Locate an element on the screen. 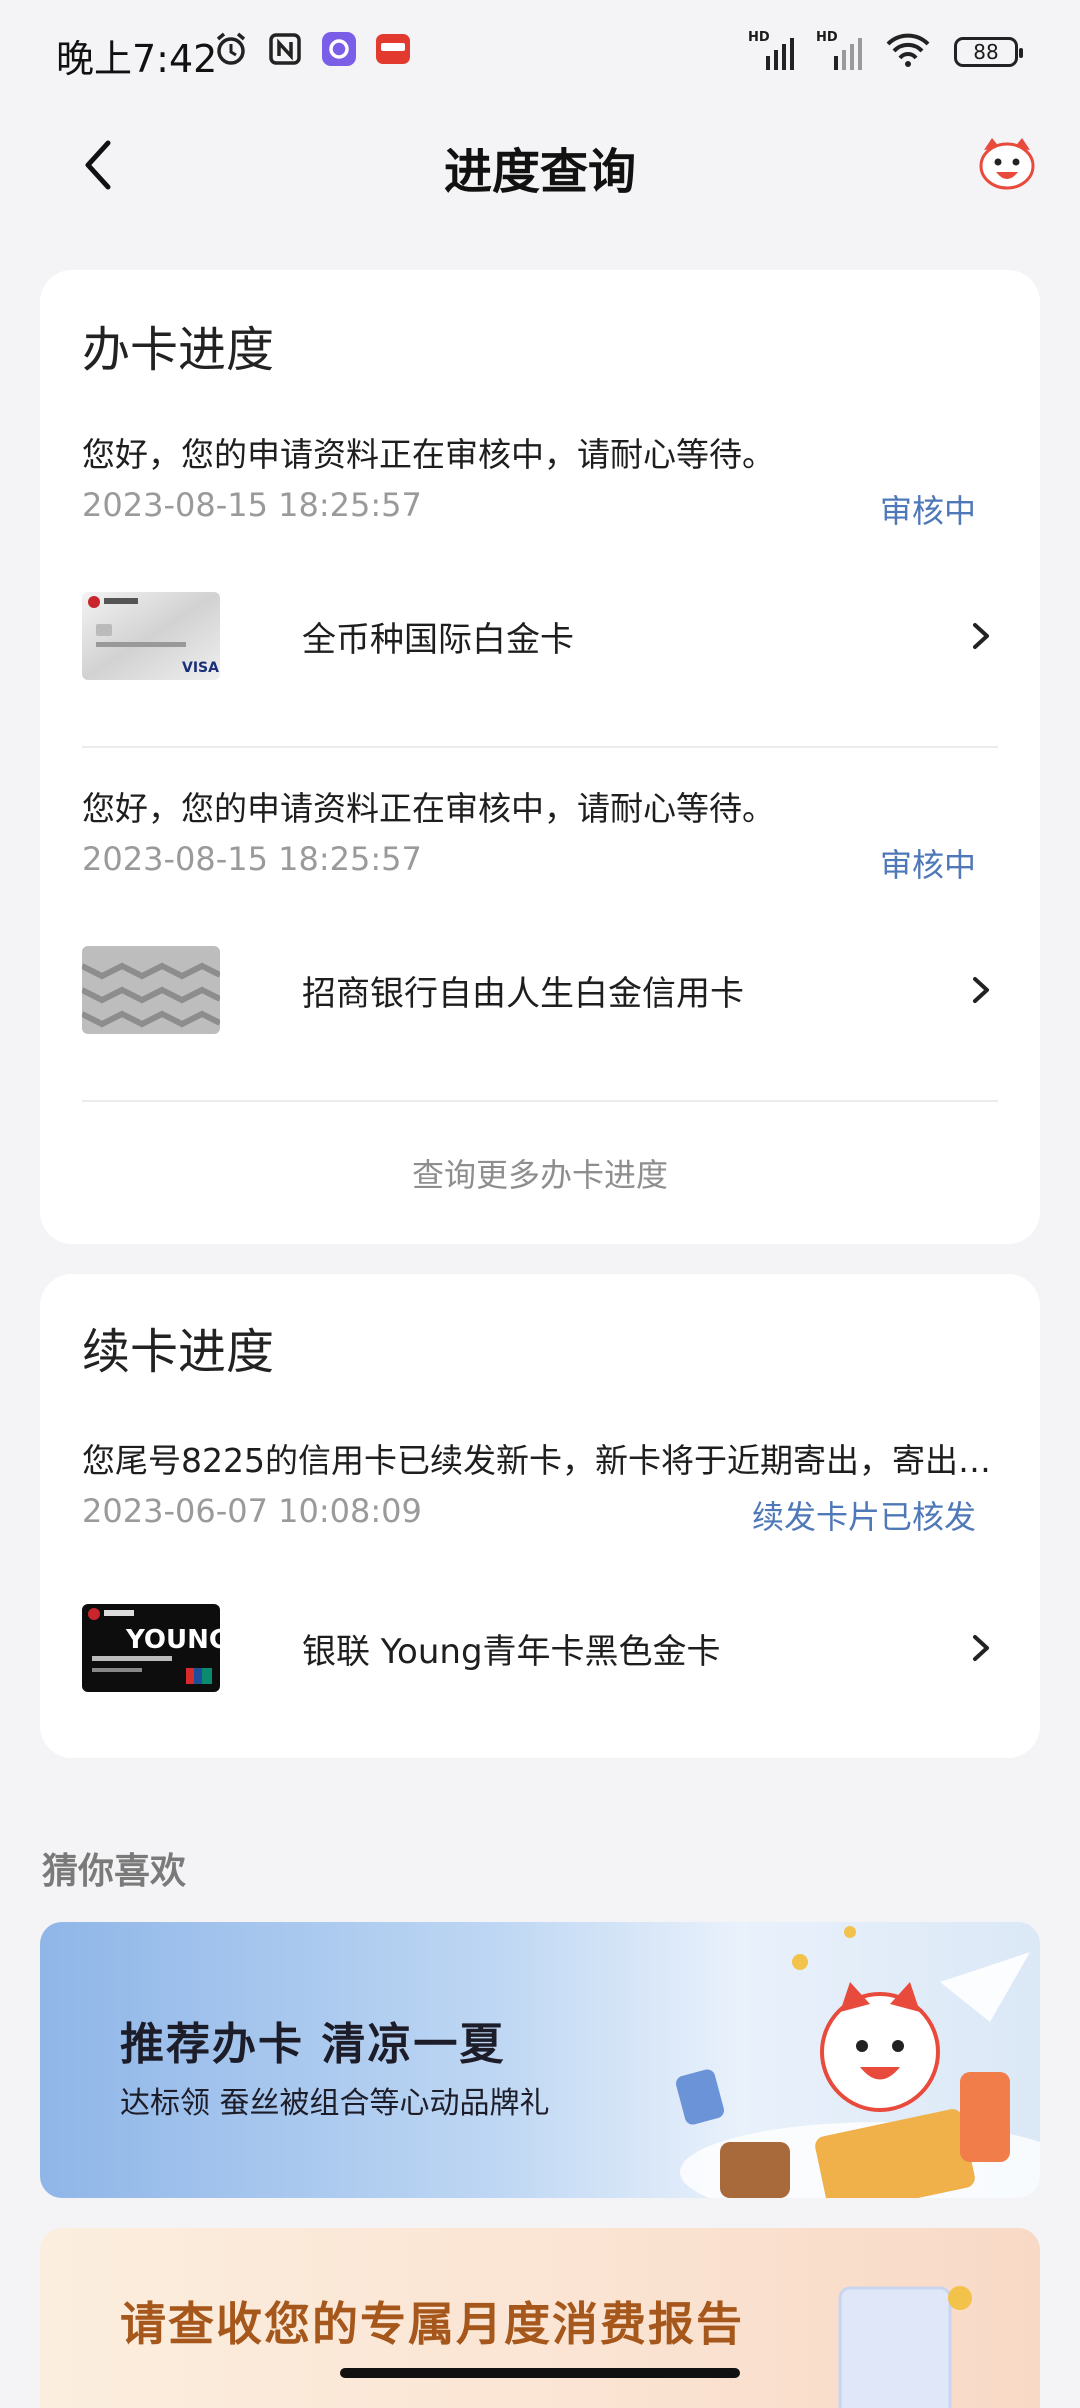 The width and height of the screenshot is (1080, 2408). status-icons-right: HD HD 88 is located at coordinates (885, 51).